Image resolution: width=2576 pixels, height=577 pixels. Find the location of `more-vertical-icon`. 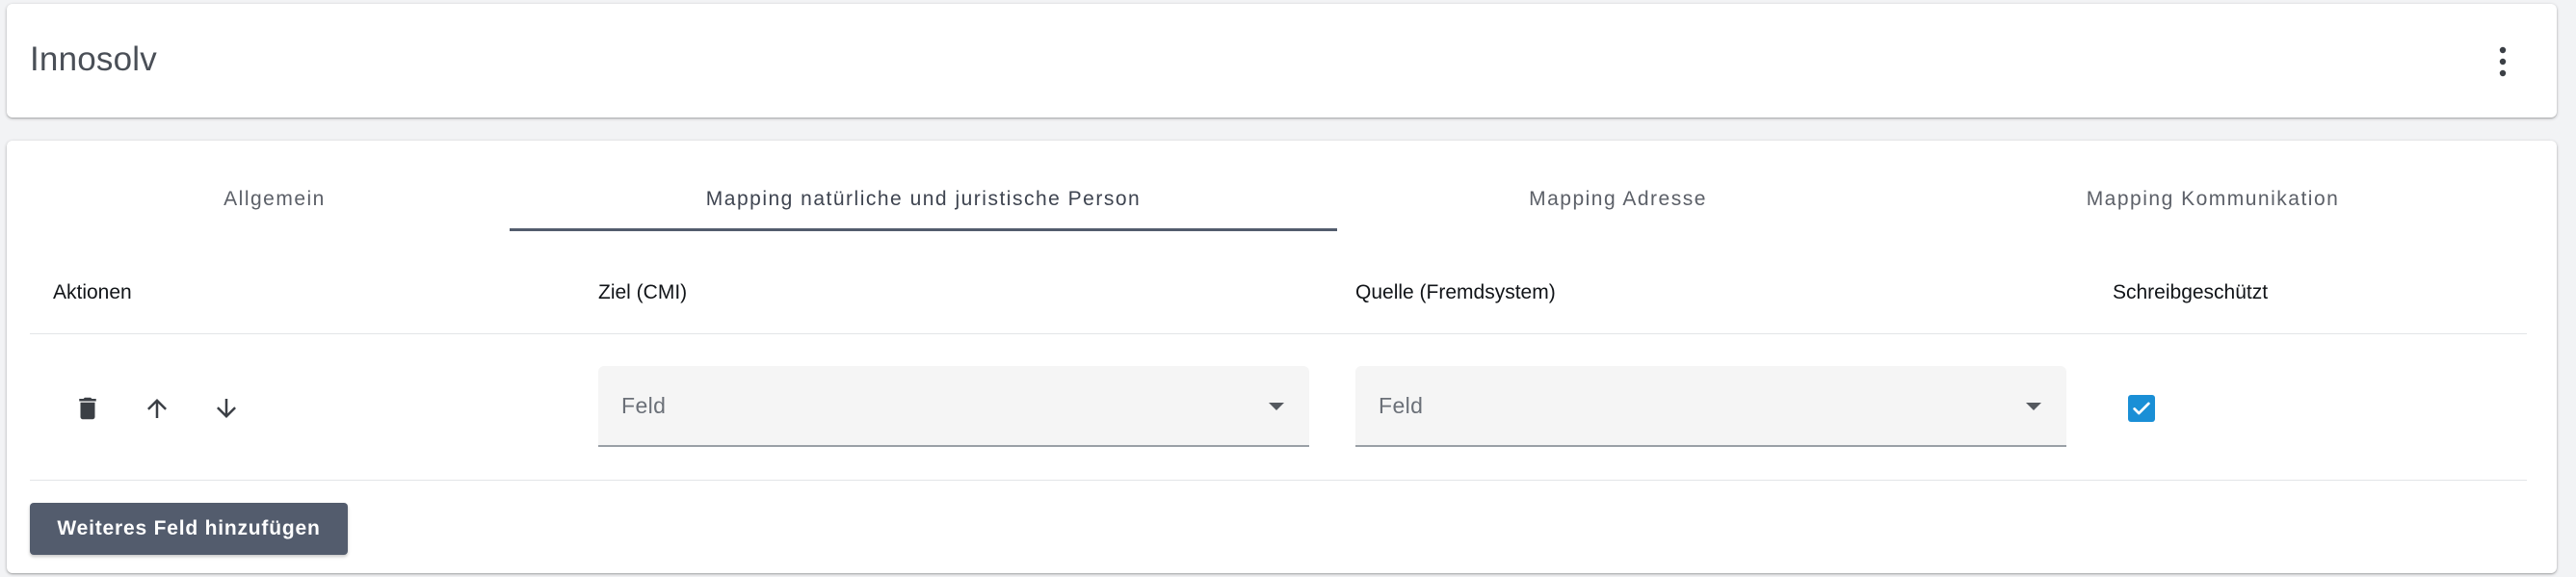

more-vertical-icon is located at coordinates (2503, 61).